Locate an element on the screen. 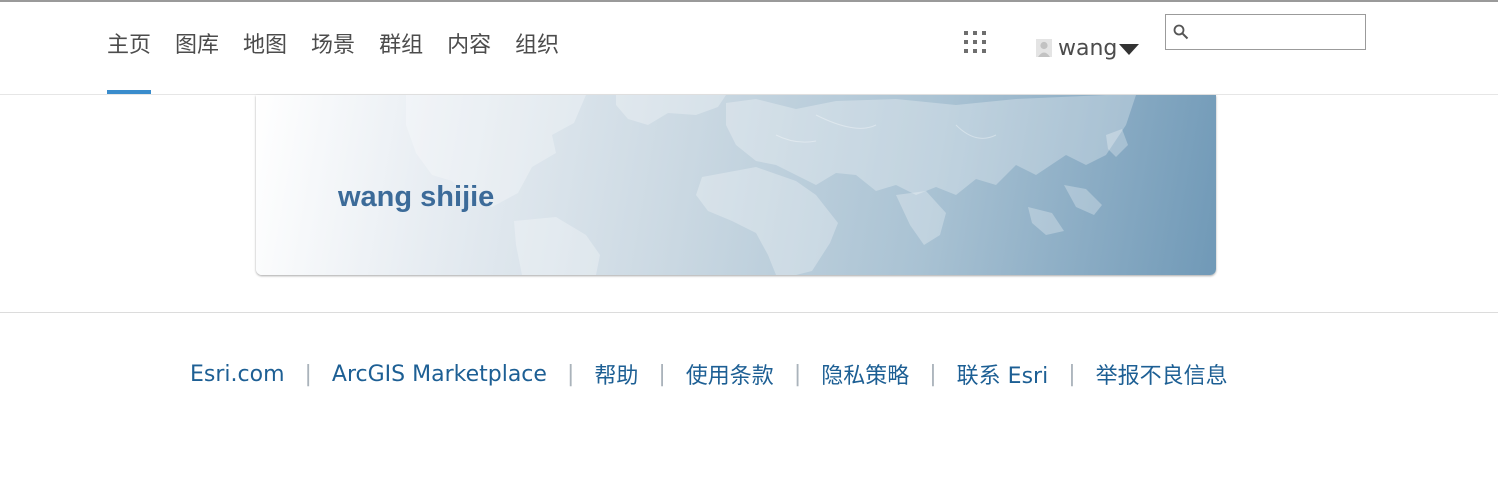 The image size is (1498, 494). footer-link-marketplace: ArcGIS Marketplace is located at coordinates (439, 374).